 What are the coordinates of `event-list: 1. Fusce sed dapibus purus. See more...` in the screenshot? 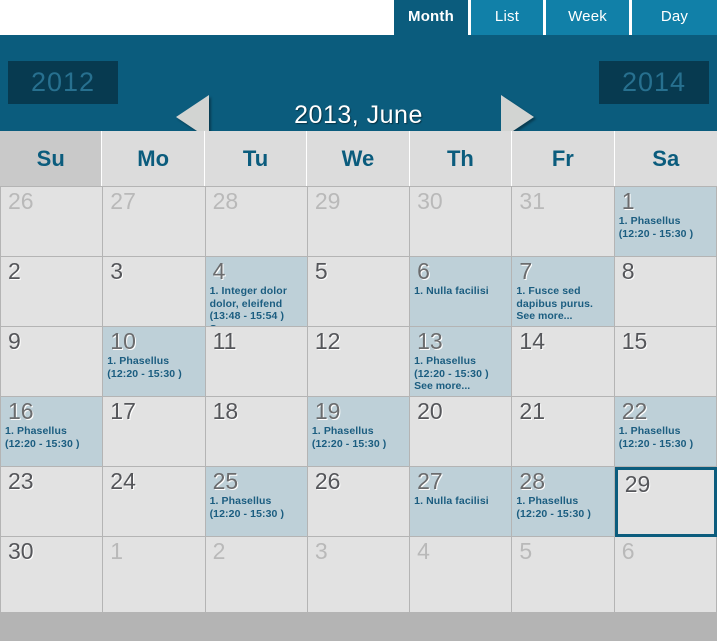 It's located at (562, 303).